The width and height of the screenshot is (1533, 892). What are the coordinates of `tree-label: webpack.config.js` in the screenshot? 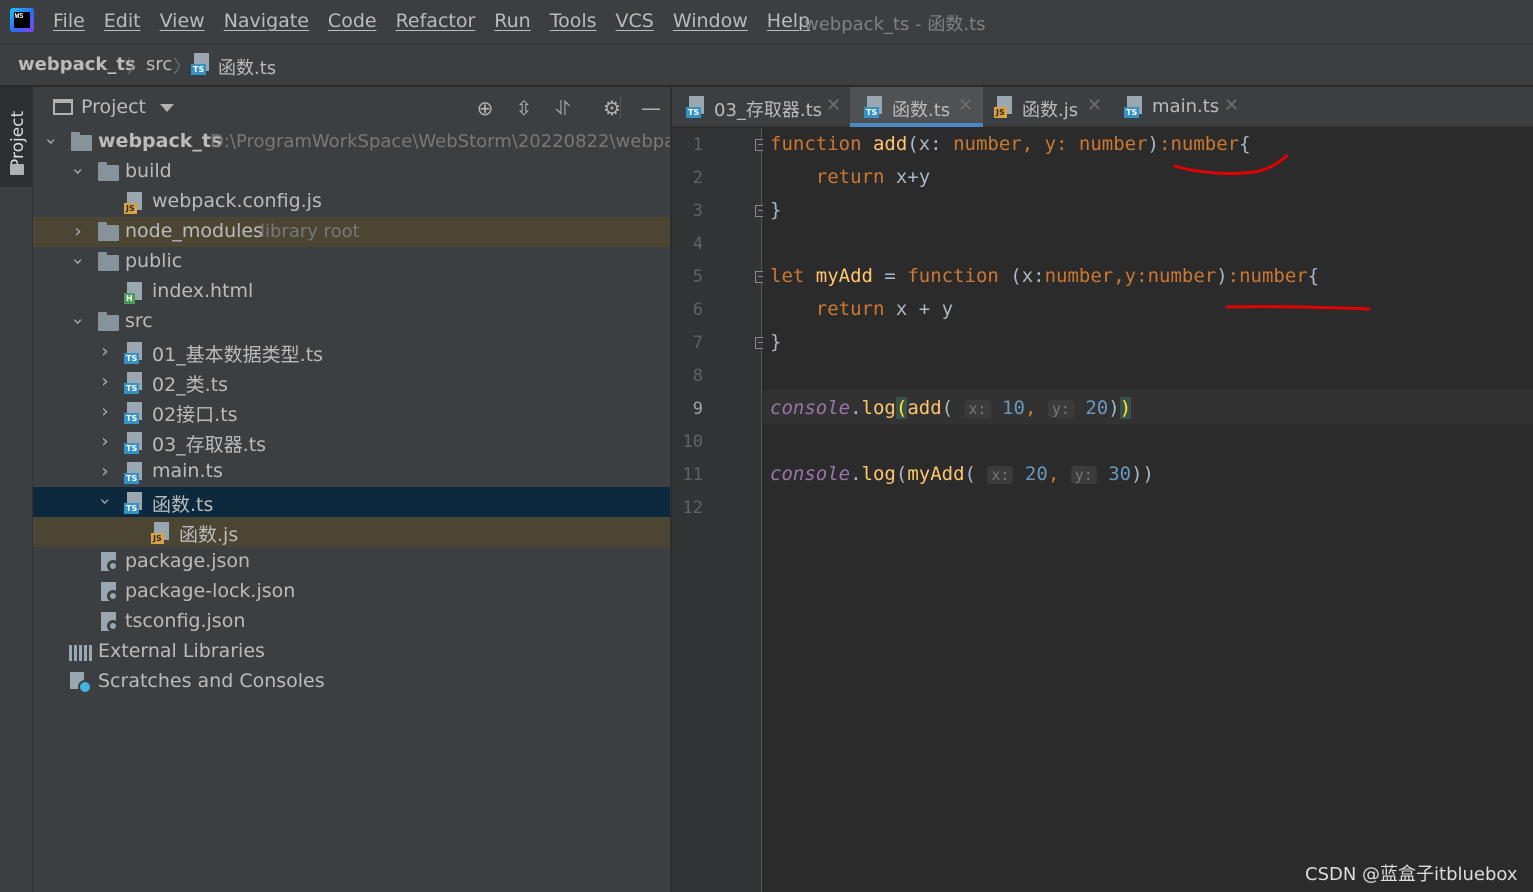 It's located at (237, 201).